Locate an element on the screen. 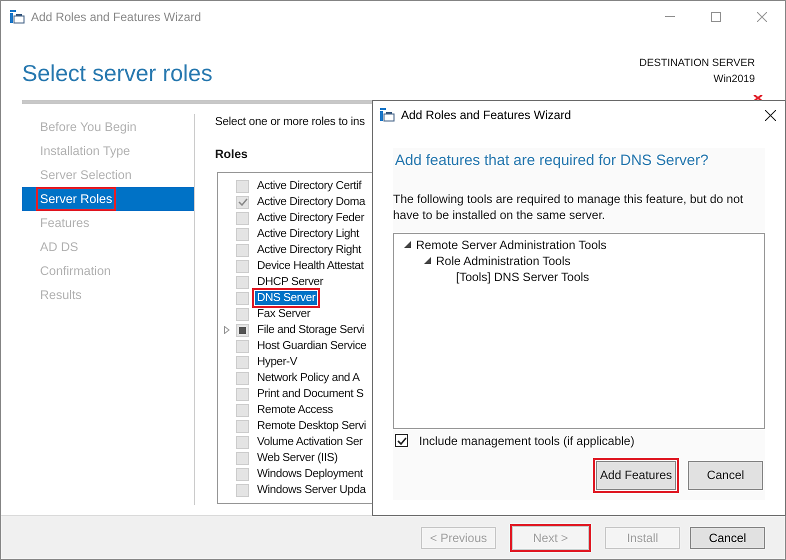  role-item: Fax Server is located at coordinates (283, 314).